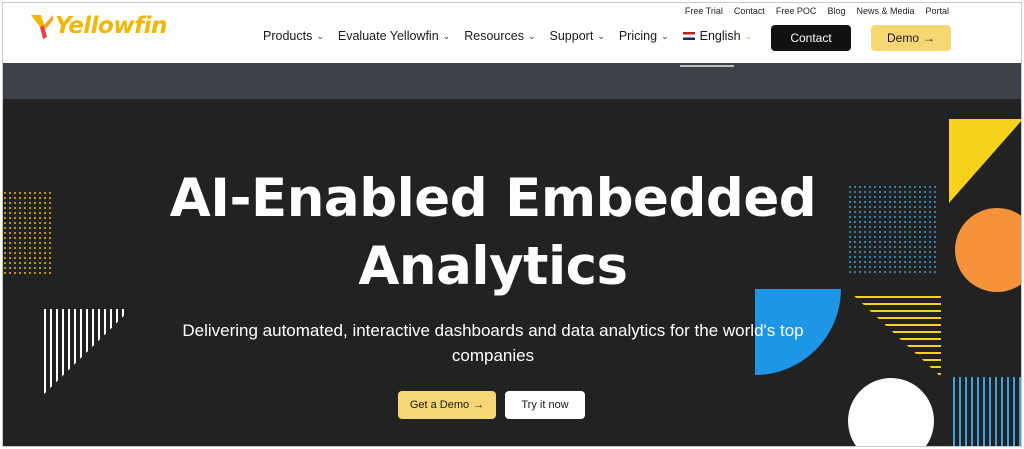 This screenshot has width=1024, height=449. I want to click on nav-item-pricing: Pricing ⌄, so click(644, 36).